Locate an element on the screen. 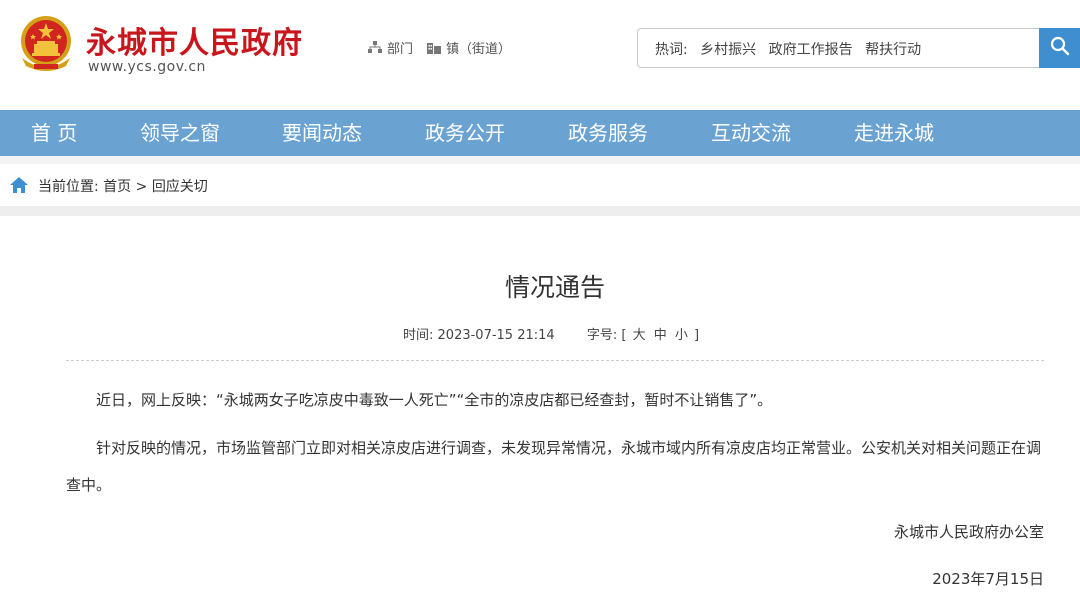 Image resolution: width=1080 pixels, height=605 pixels. font-size-small-button: 小 is located at coordinates (681, 335).